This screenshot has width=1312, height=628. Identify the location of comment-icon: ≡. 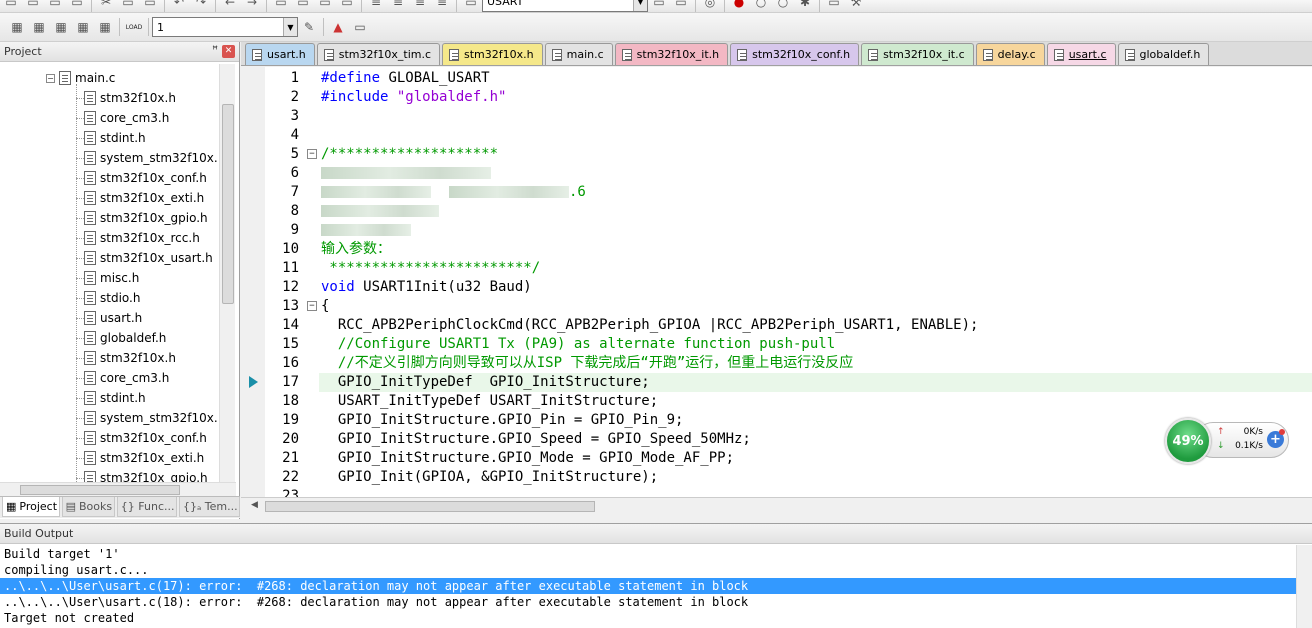
(420, 5).